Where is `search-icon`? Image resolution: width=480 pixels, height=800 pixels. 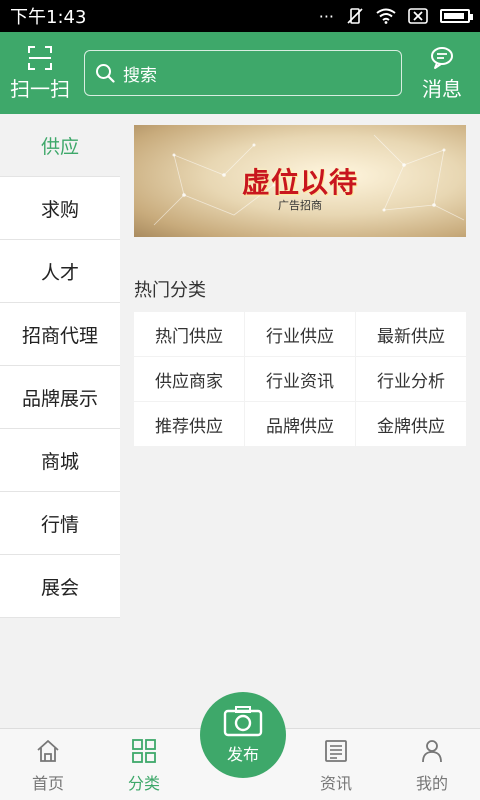 search-icon is located at coordinates (105, 73).